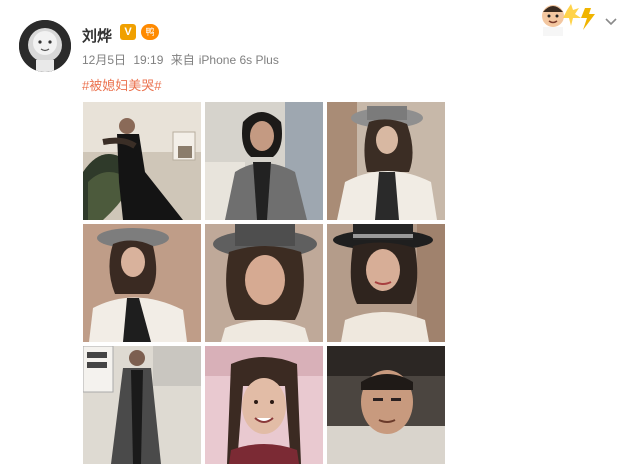  What do you see at coordinates (150, 32) in the screenshot?
I see `level-badge-icon: 鸭` at bounding box center [150, 32].